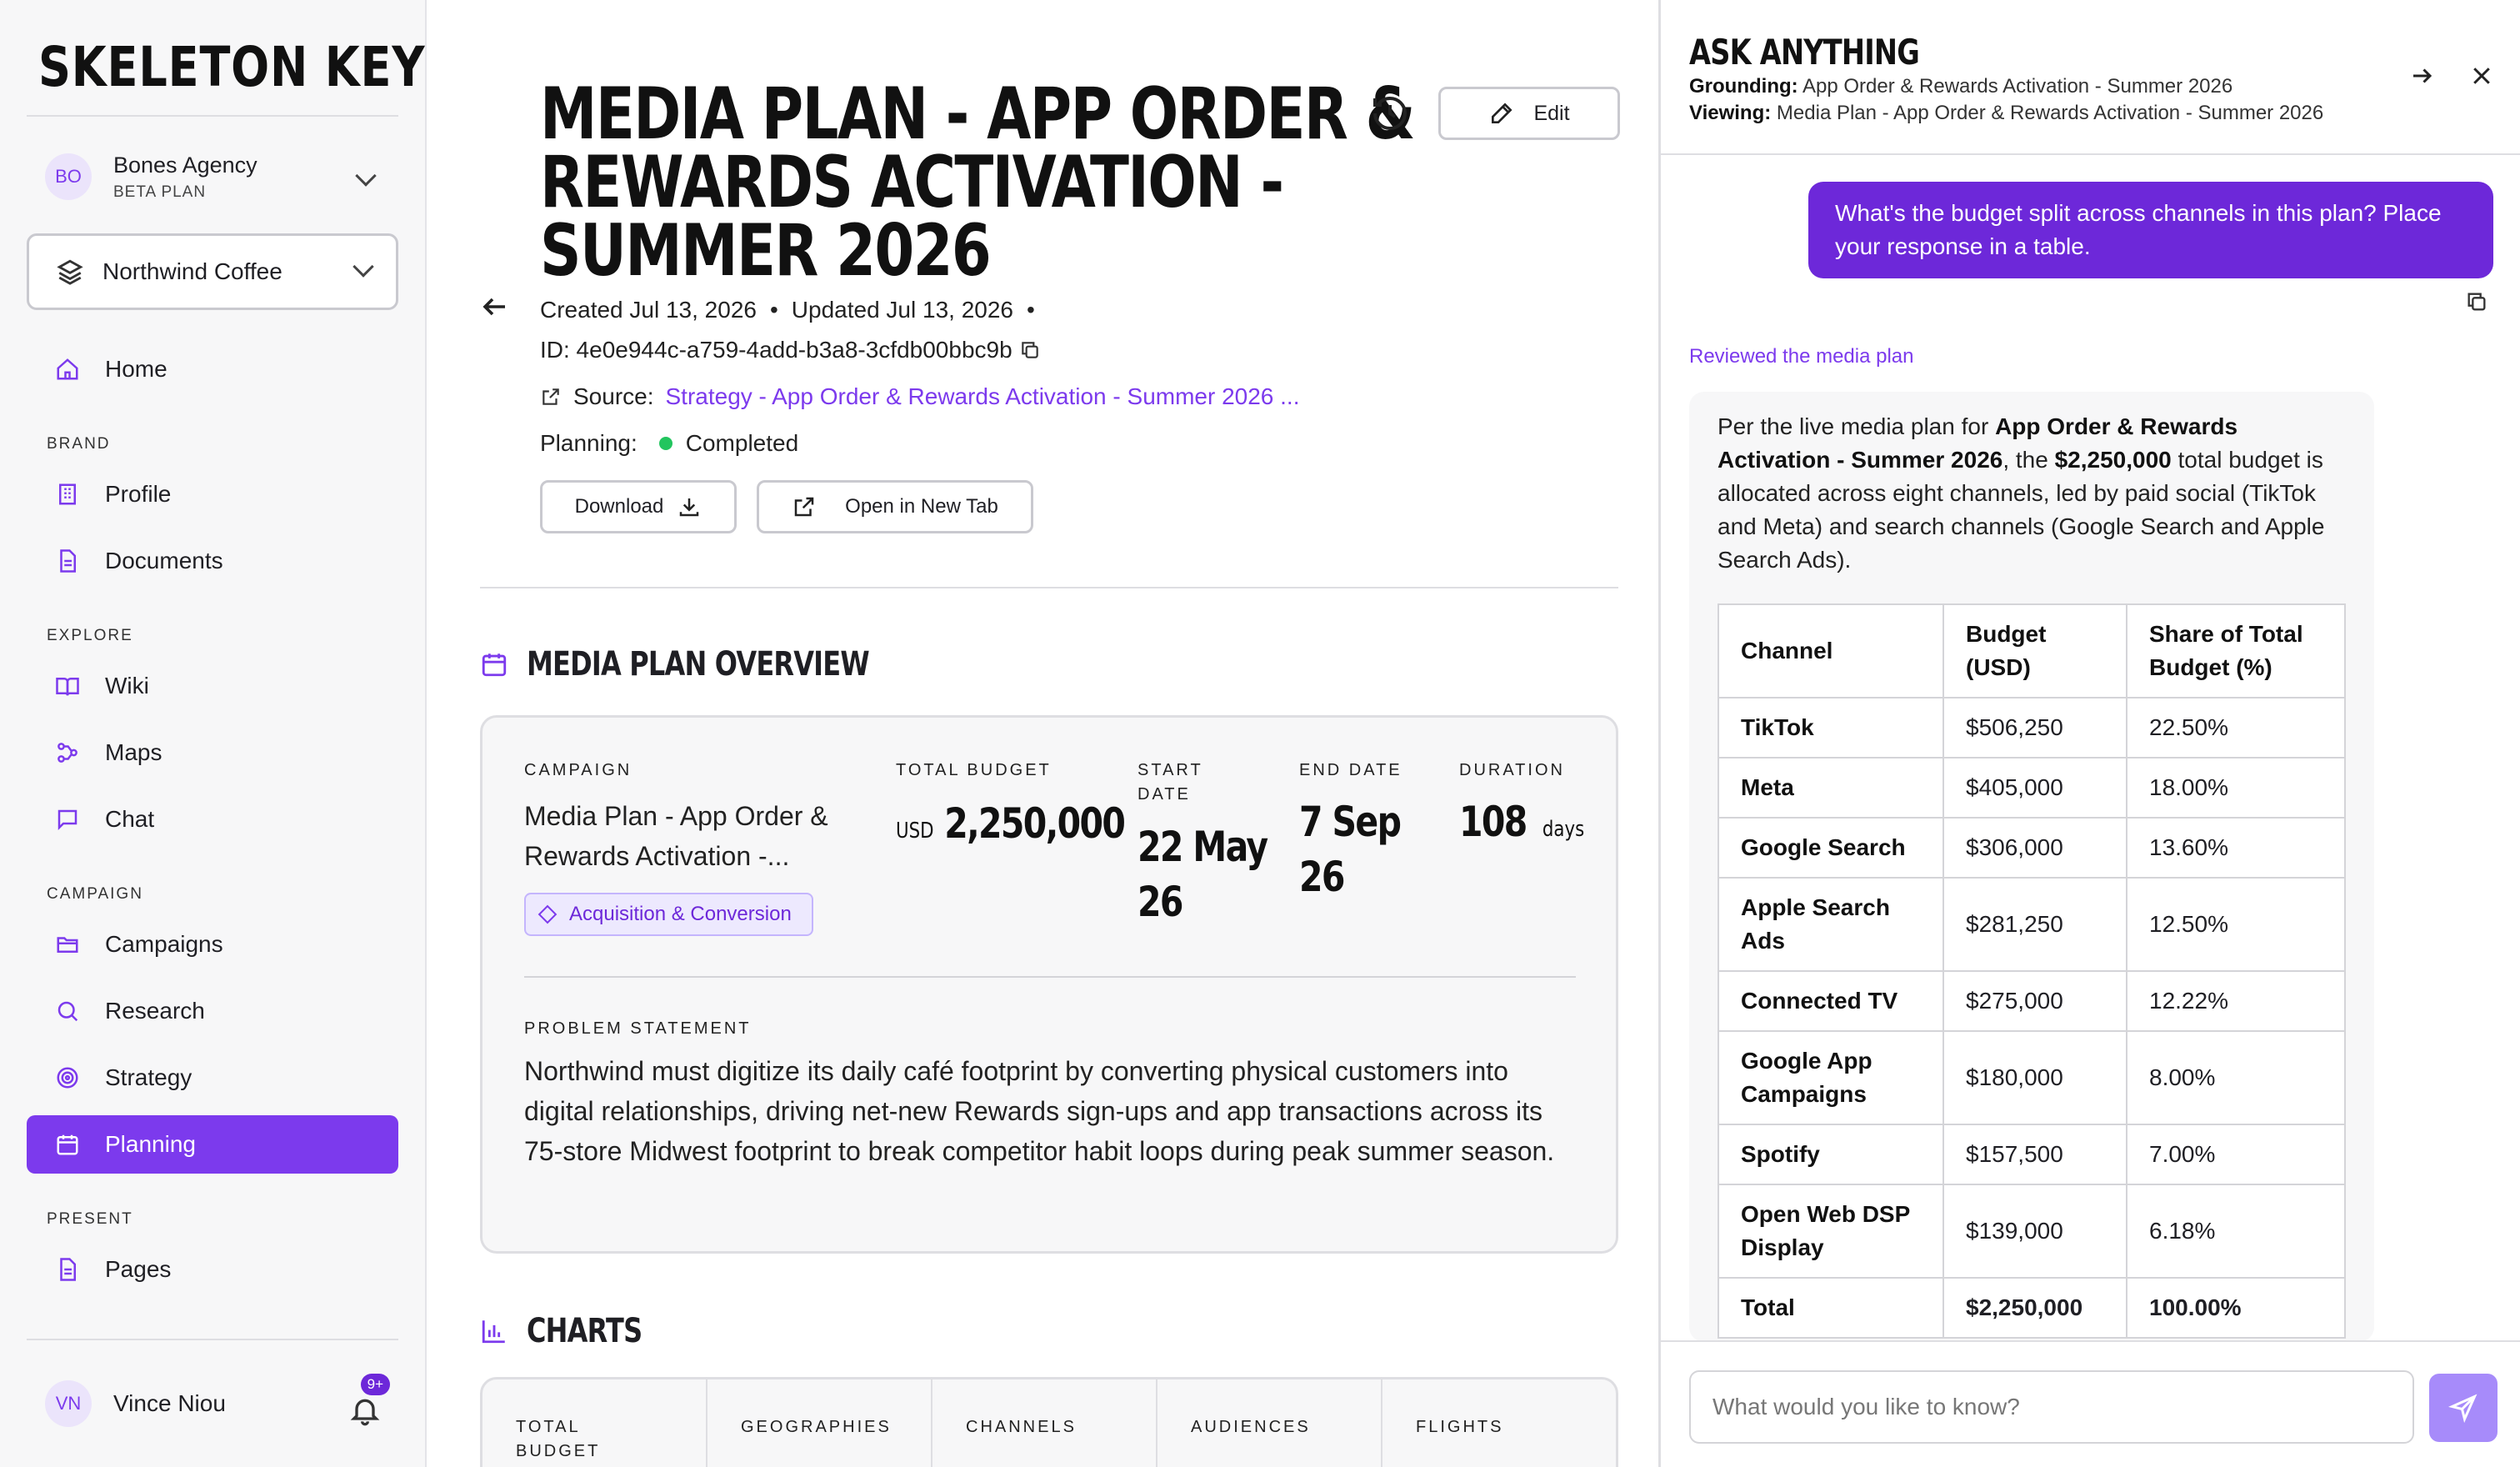 The height and width of the screenshot is (1467, 2520). What do you see at coordinates (2421, 75) in the screenshot?
I see `arrow-right-icon` at bounding box center [2421, 75].